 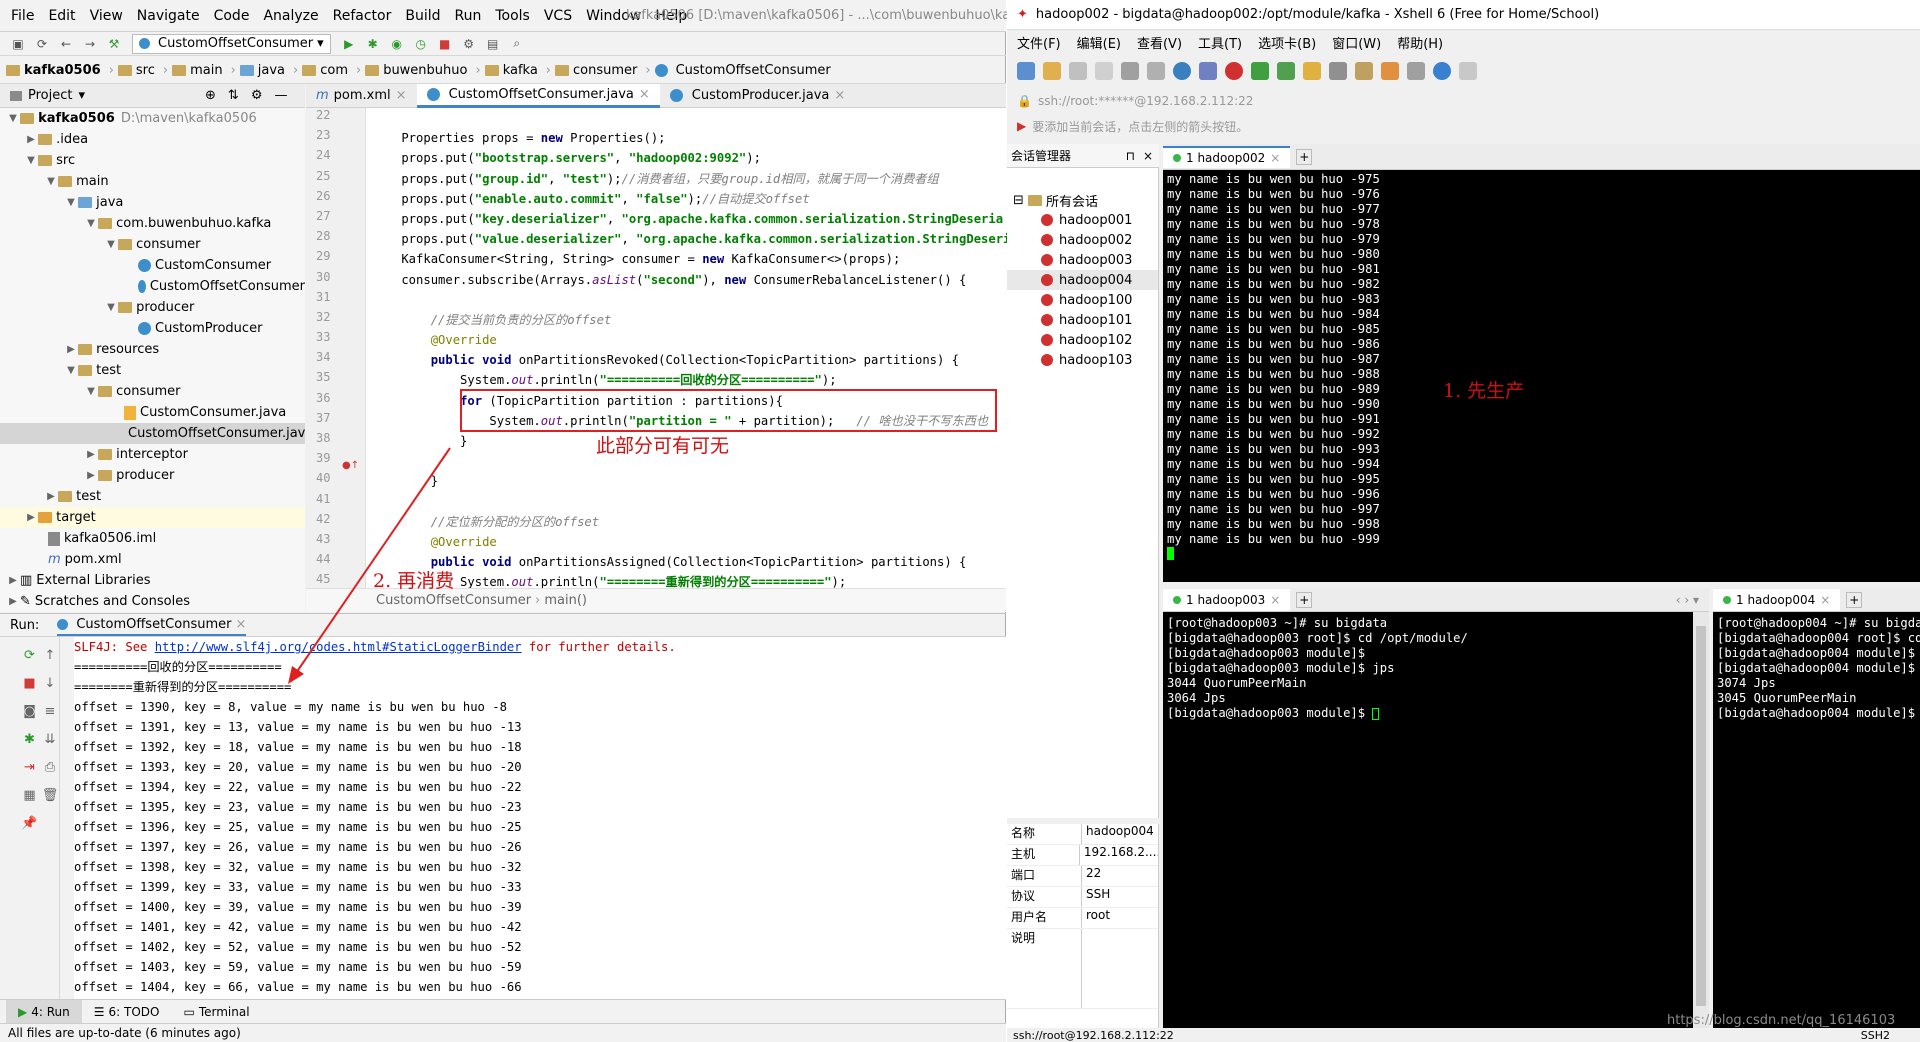 I want to click on stop-icon: ■, so click(x=445, y=44).